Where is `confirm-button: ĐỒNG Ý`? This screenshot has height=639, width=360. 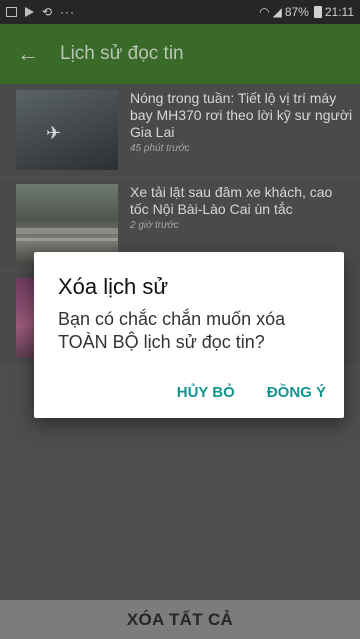 confirm-button: ĐỒNG Ý is located at coordinates (296, 392).